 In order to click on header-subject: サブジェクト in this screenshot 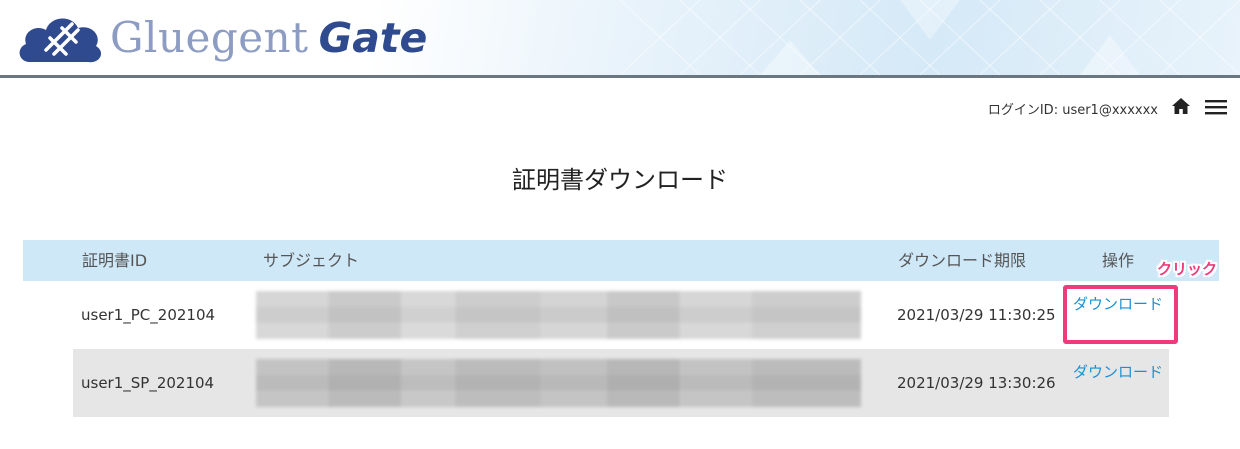, I will do `click(311, 260)`.